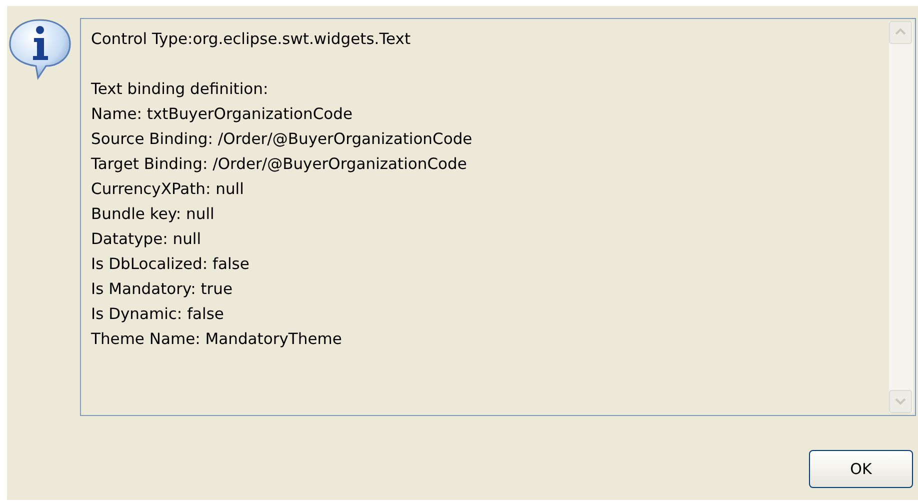 The image size is (918, 501). Describe the element at coordinates (900, 401) in the screenshot. I see `scroll-down-icon` at that location.